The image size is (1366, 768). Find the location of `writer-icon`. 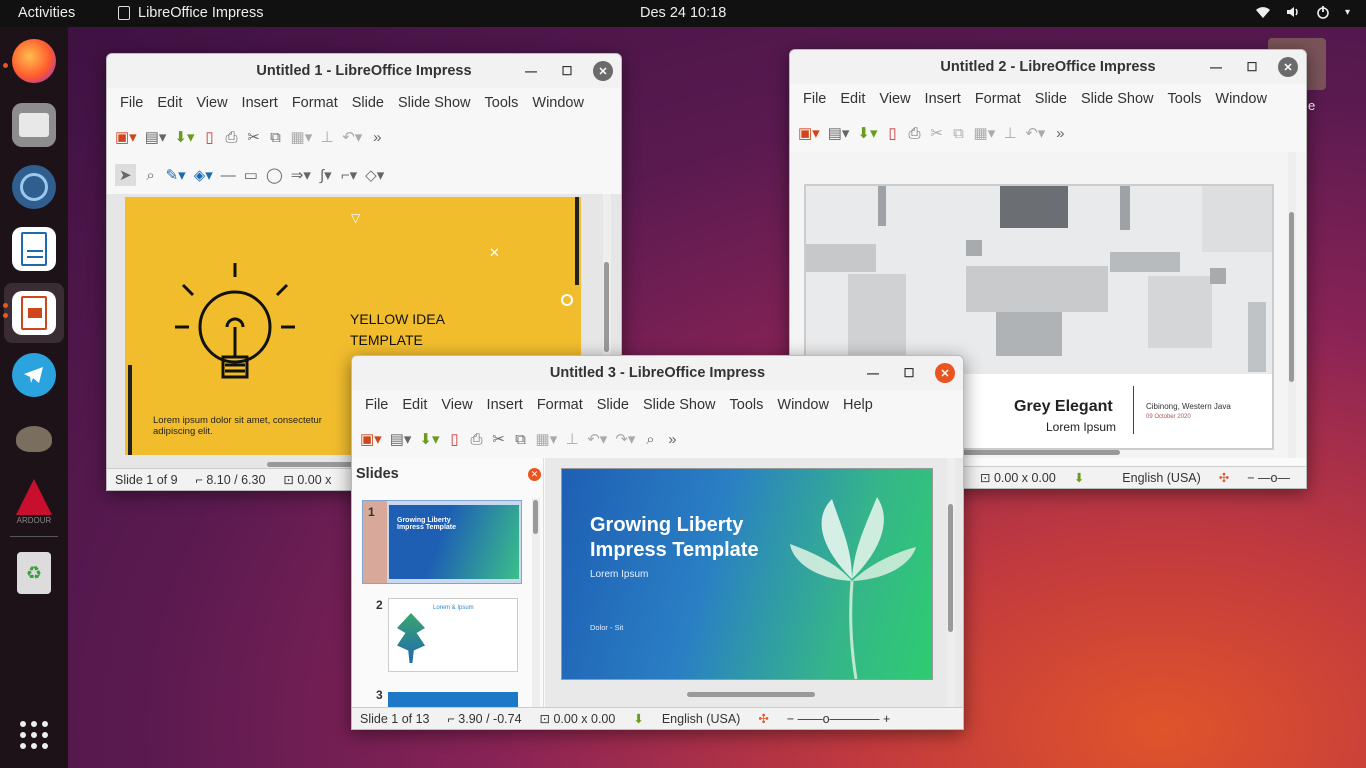

writer-icon is located at coordinates (34, 249).